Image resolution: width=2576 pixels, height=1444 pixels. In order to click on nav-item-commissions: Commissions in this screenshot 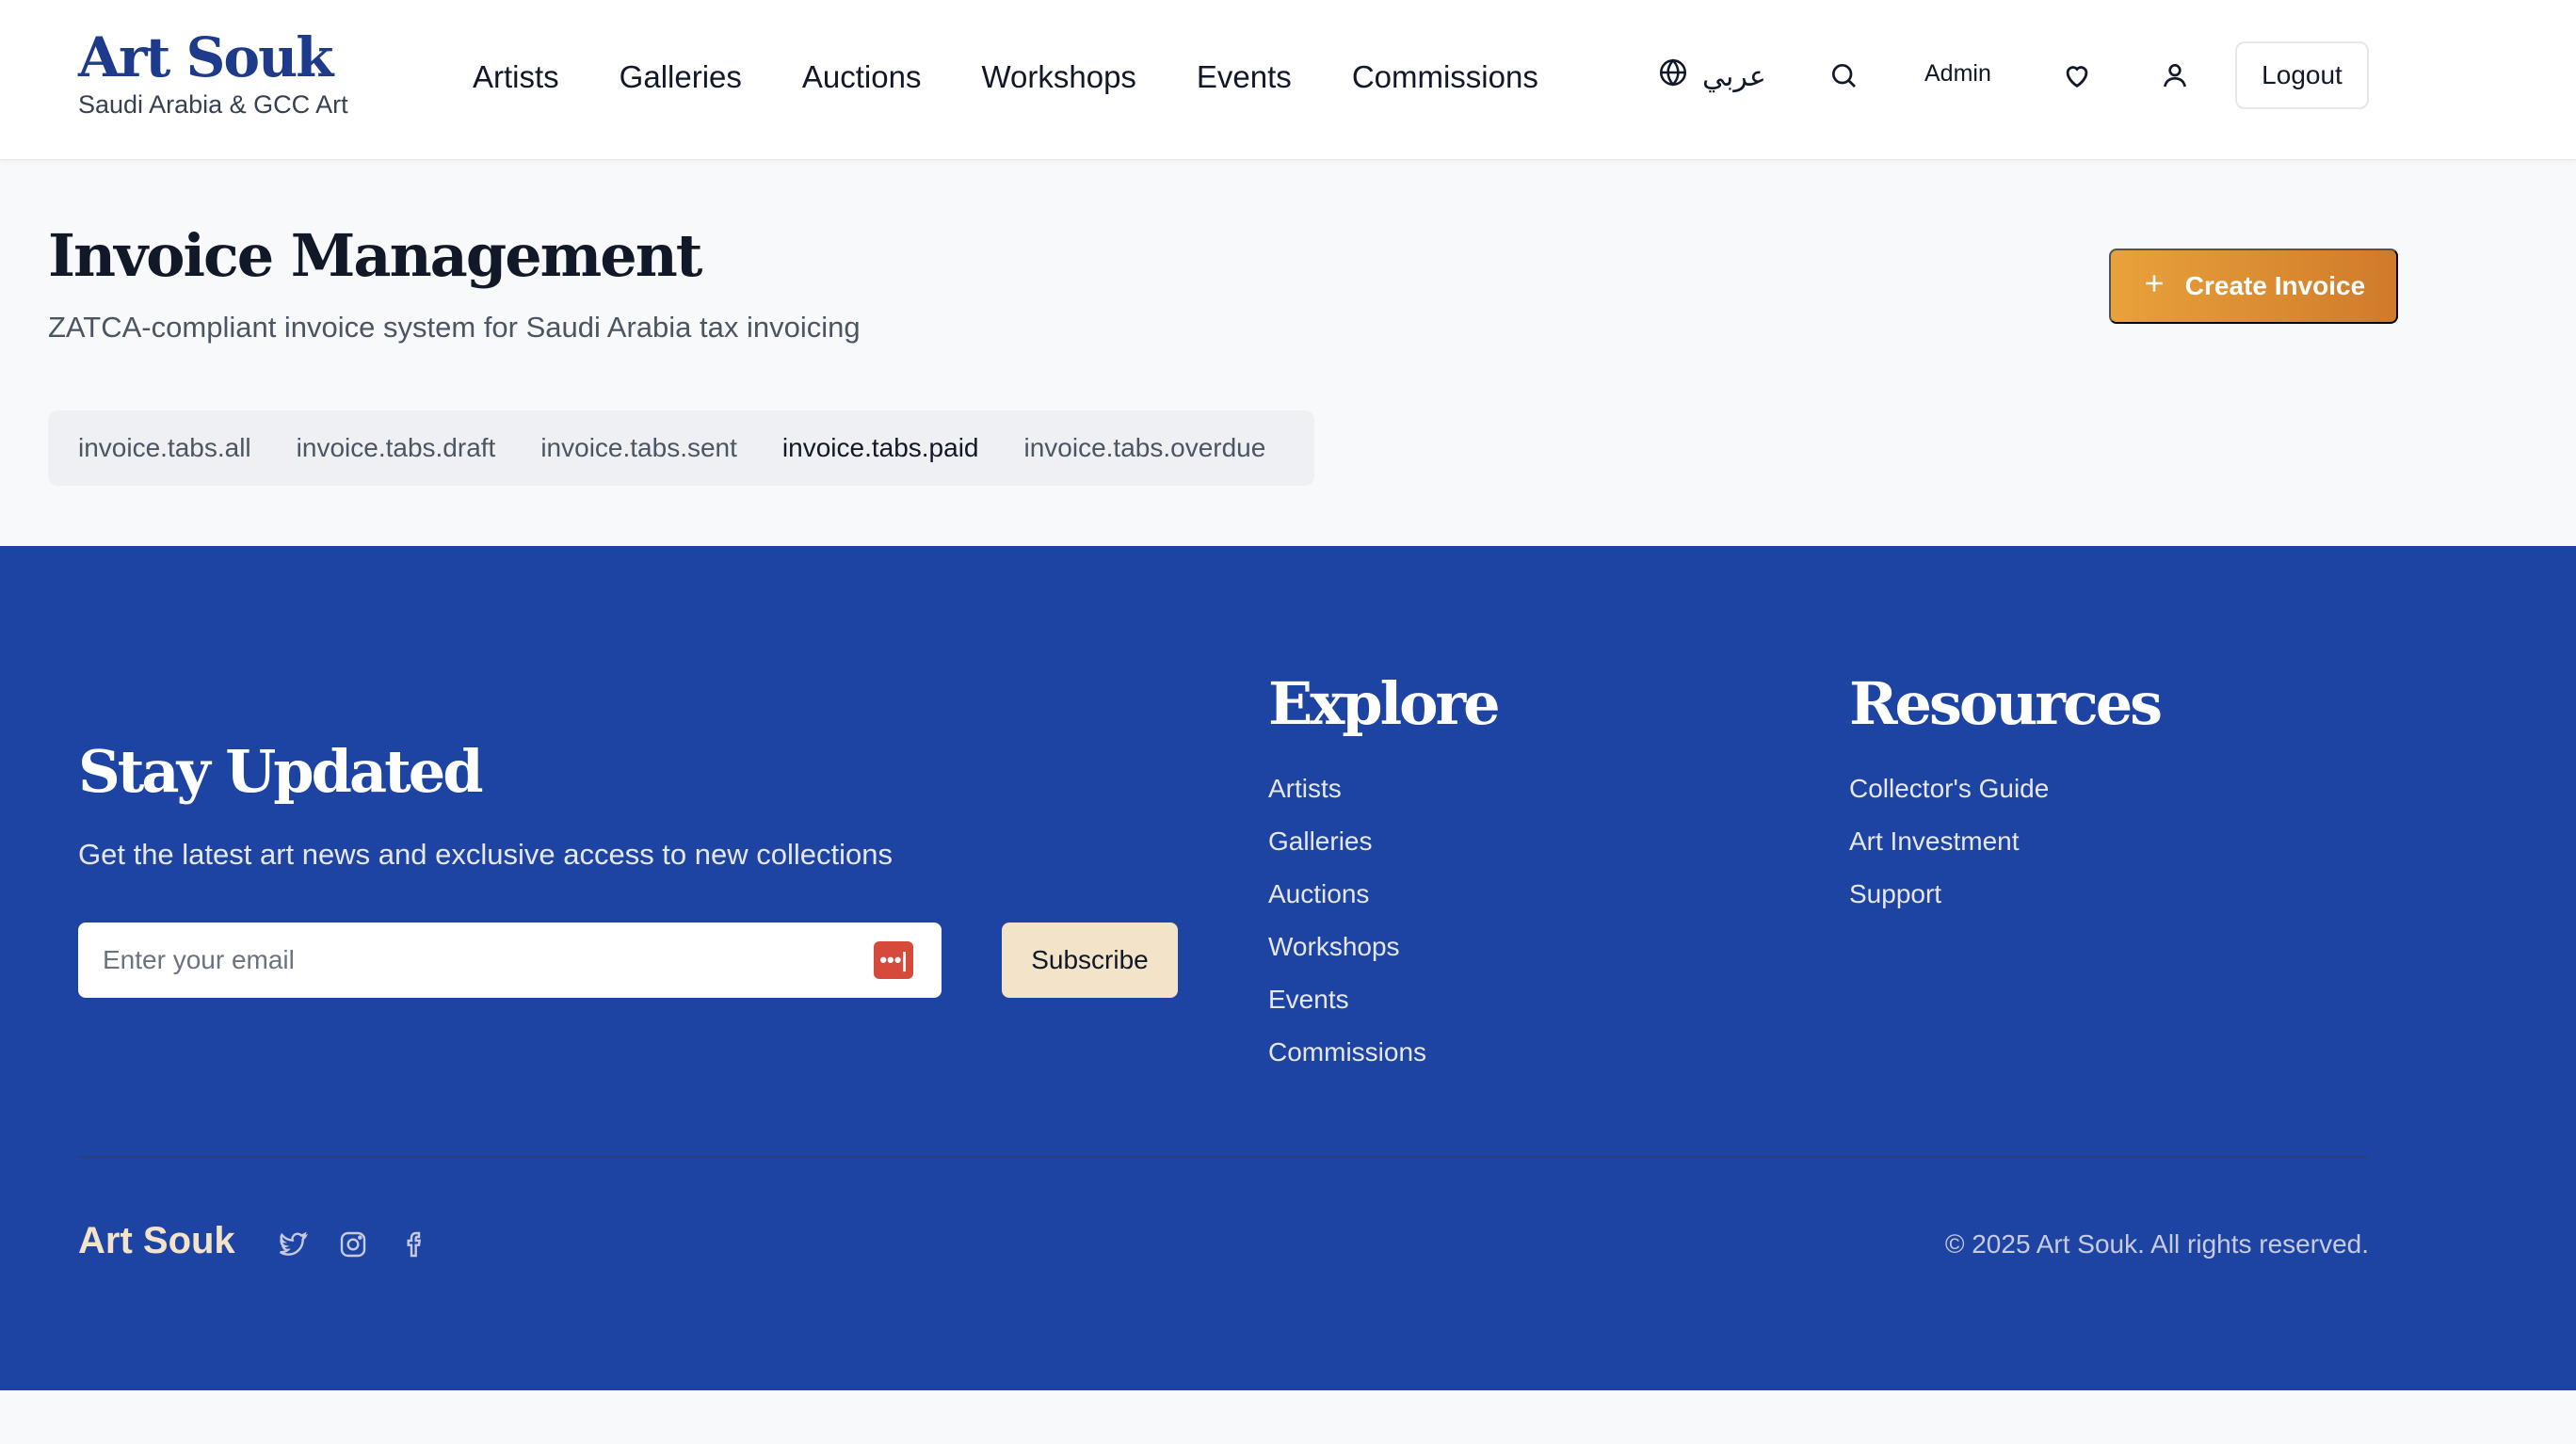, I will do `click(1445, 77)`.